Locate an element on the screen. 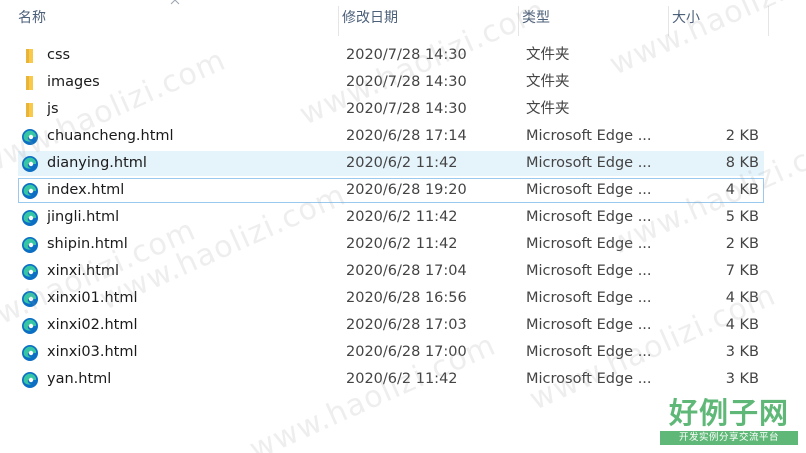 Image resolution: width=806 pixels, height=453 pixels. file-row: js 2020/7/28 14:30 文件夹 is located at coordinates (391, 109).